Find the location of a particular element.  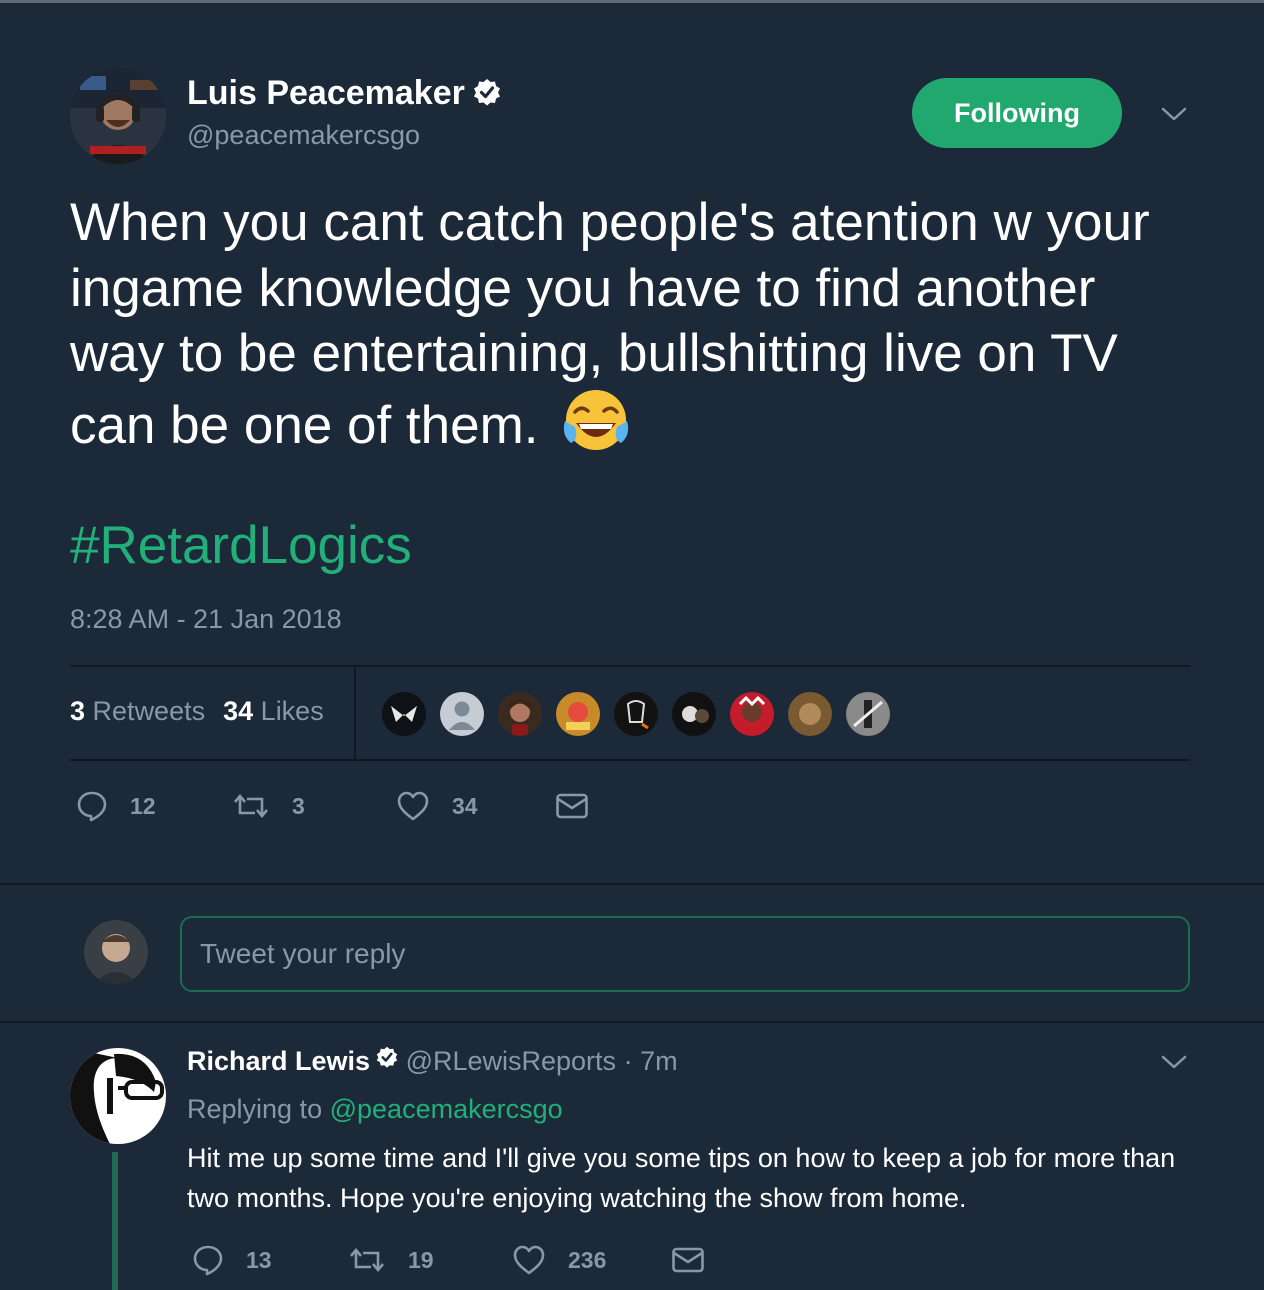

reply-action: 13 is located at coordinates (232, 1260).